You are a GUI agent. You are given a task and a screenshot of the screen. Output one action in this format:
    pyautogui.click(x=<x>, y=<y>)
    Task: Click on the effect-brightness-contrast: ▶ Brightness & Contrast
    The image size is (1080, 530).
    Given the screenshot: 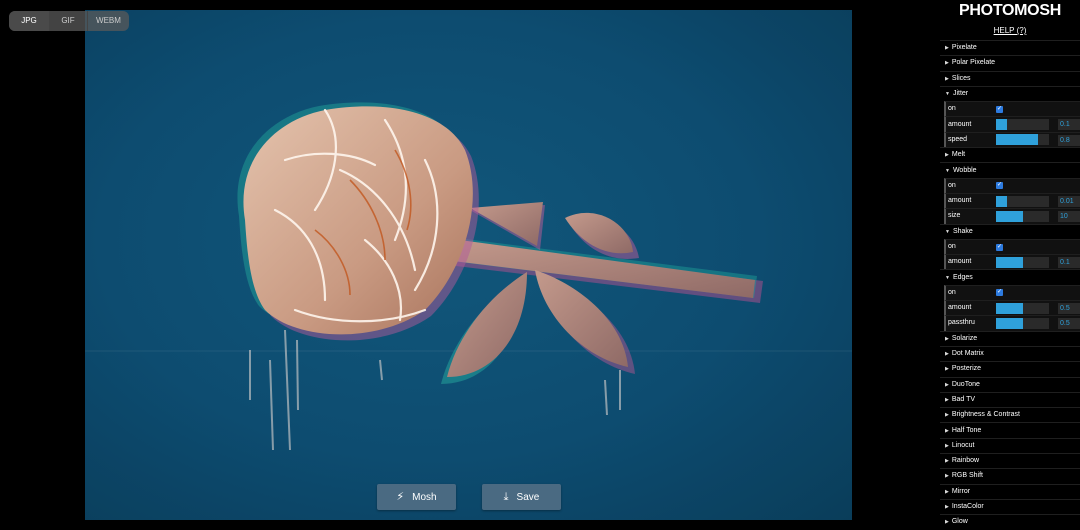 What is the action you would take?
    pyautogui.click(x=1010, y=414)
    